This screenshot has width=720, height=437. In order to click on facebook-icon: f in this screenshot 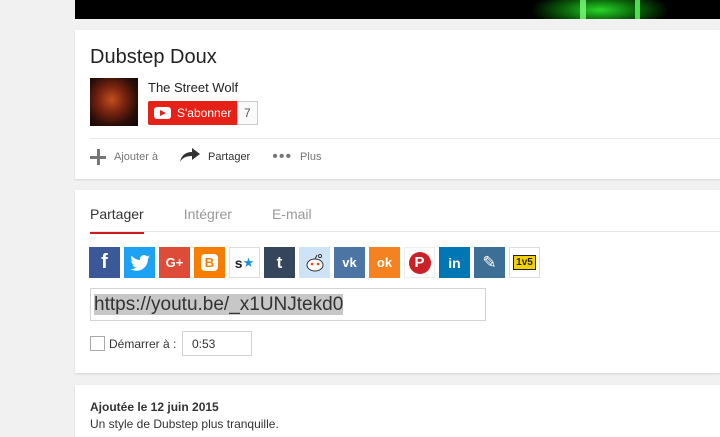, I will do `click(104, 262)`.